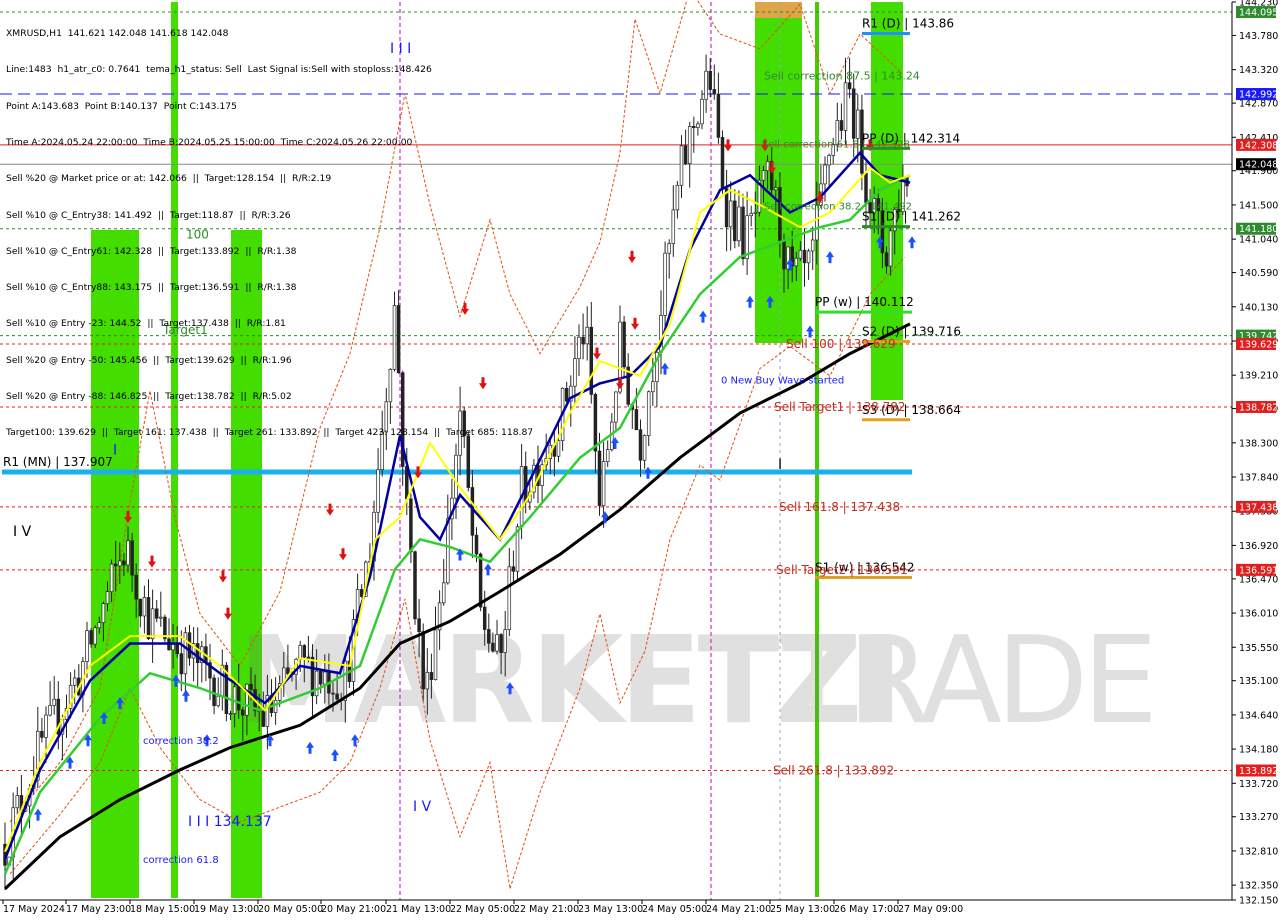  Describe the element at coordinates (1258, 273) in the screenshot. I see `y-tick-label: 140.590` at that location.